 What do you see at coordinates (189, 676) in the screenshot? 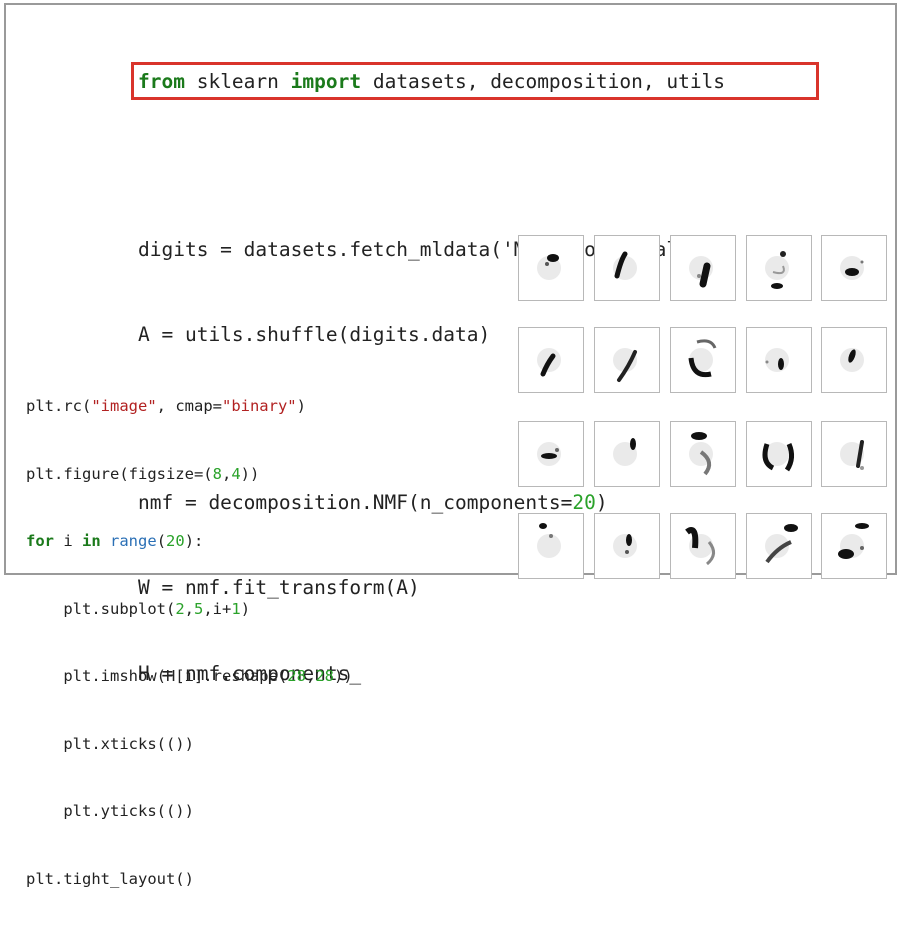
I see `plot-line-imshow: plt.imshow(H[i].reshape(28,28))` at bounding box center [189, 676].